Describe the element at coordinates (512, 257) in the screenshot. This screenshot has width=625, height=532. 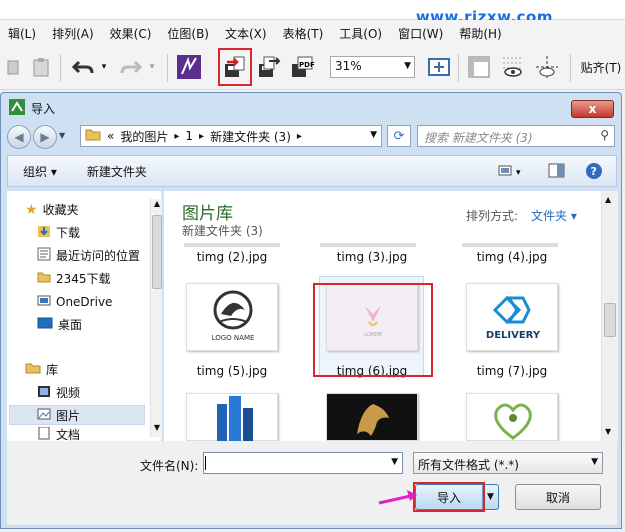
I see `file-name: timg (4).jpg` at that location.